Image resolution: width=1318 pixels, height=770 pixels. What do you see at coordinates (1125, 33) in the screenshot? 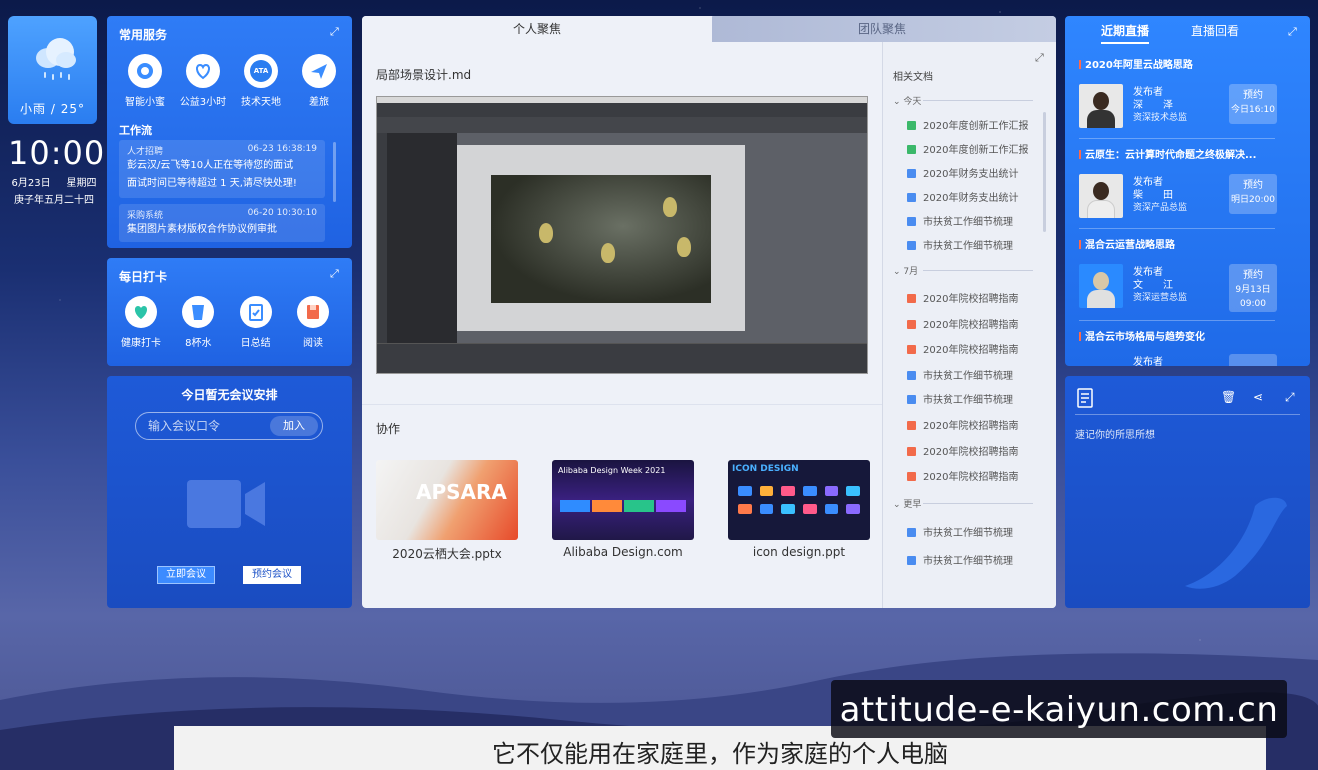
I see `tab-recent-live: 近期直播` at bounding box center [1125, 33].